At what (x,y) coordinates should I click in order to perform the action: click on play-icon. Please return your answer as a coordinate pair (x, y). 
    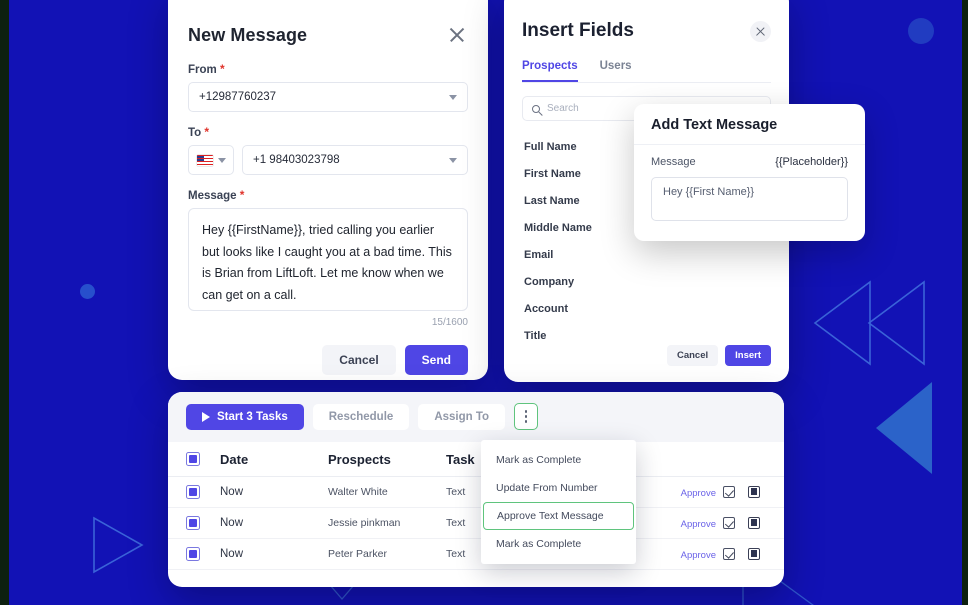
    Looking at the image, I should click on (206, 416).